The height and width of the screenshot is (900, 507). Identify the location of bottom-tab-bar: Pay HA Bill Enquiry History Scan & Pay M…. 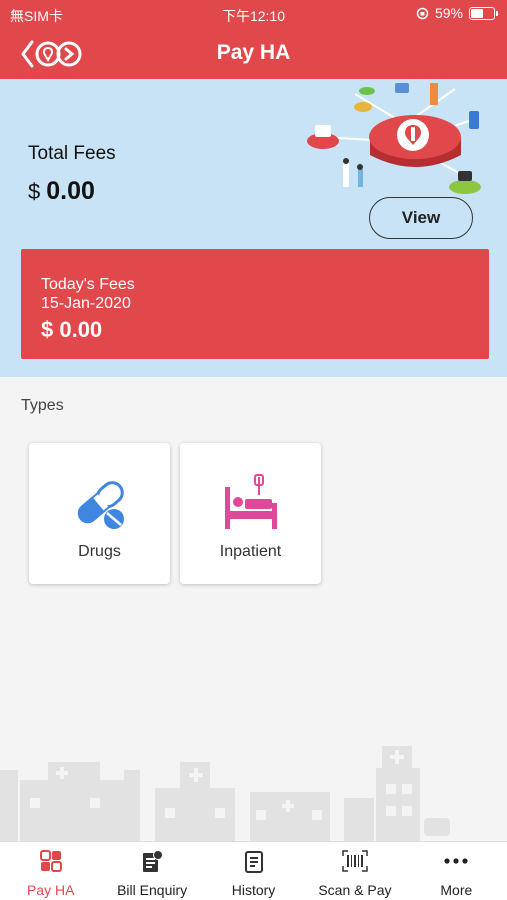
(253, 870).